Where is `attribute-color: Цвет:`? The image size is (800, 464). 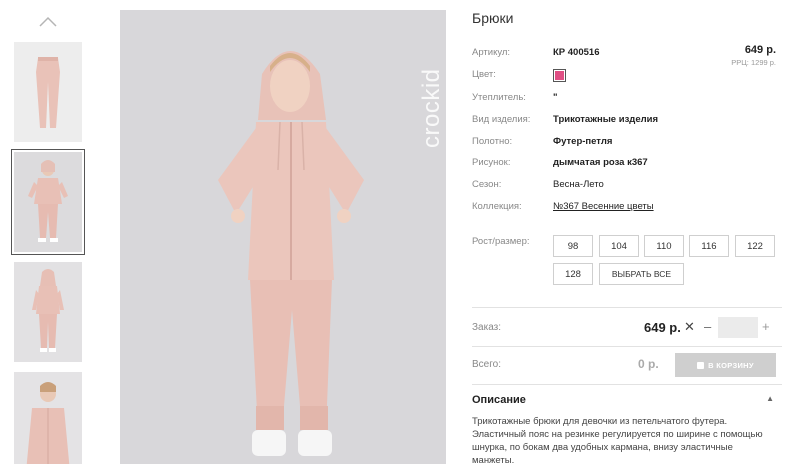 attribute-color: Цвет: is located at coordinates (627, 76).